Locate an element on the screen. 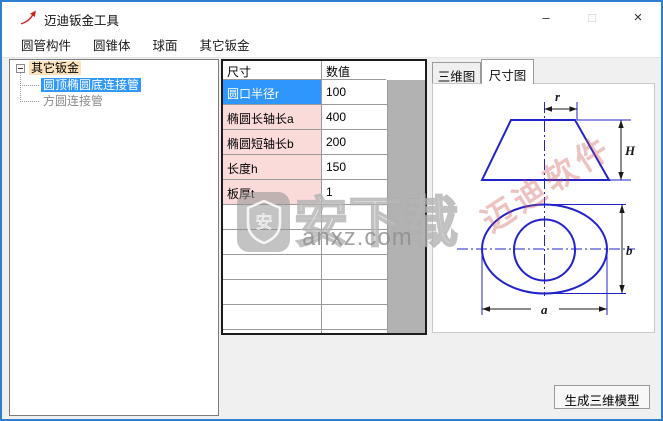 The width and height of the screenshot is (663, 421). param-label-cell: 椭圆短轴长b is located at coordinates (272, 142).